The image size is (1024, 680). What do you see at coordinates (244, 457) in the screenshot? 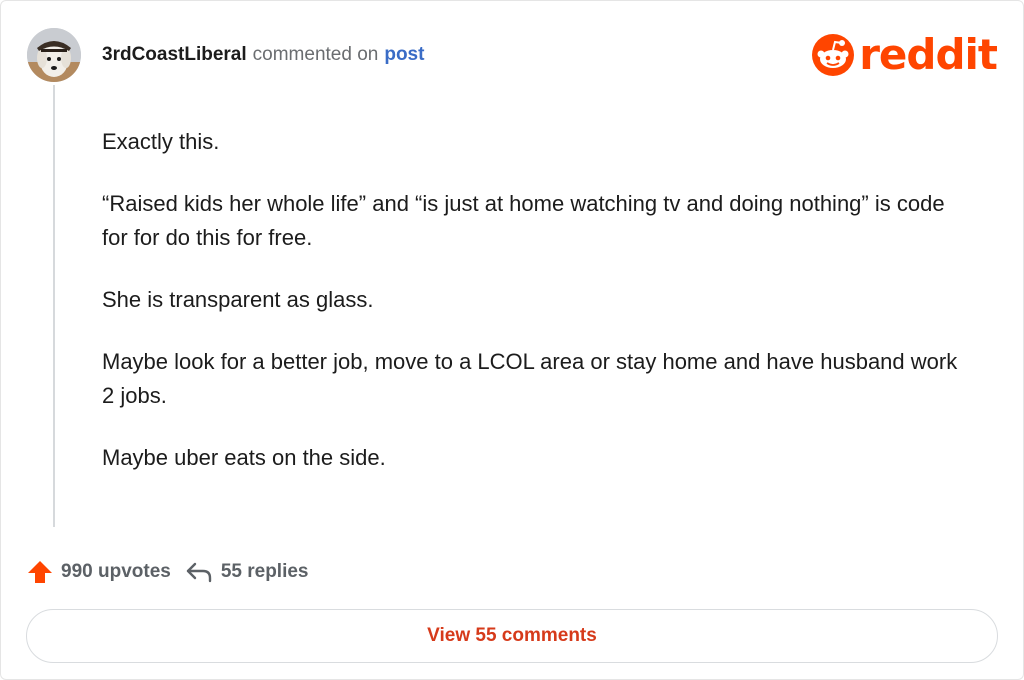
I see `comment-paragraph: Maybe uber eats on the side.` at bounding box center [244, 457].